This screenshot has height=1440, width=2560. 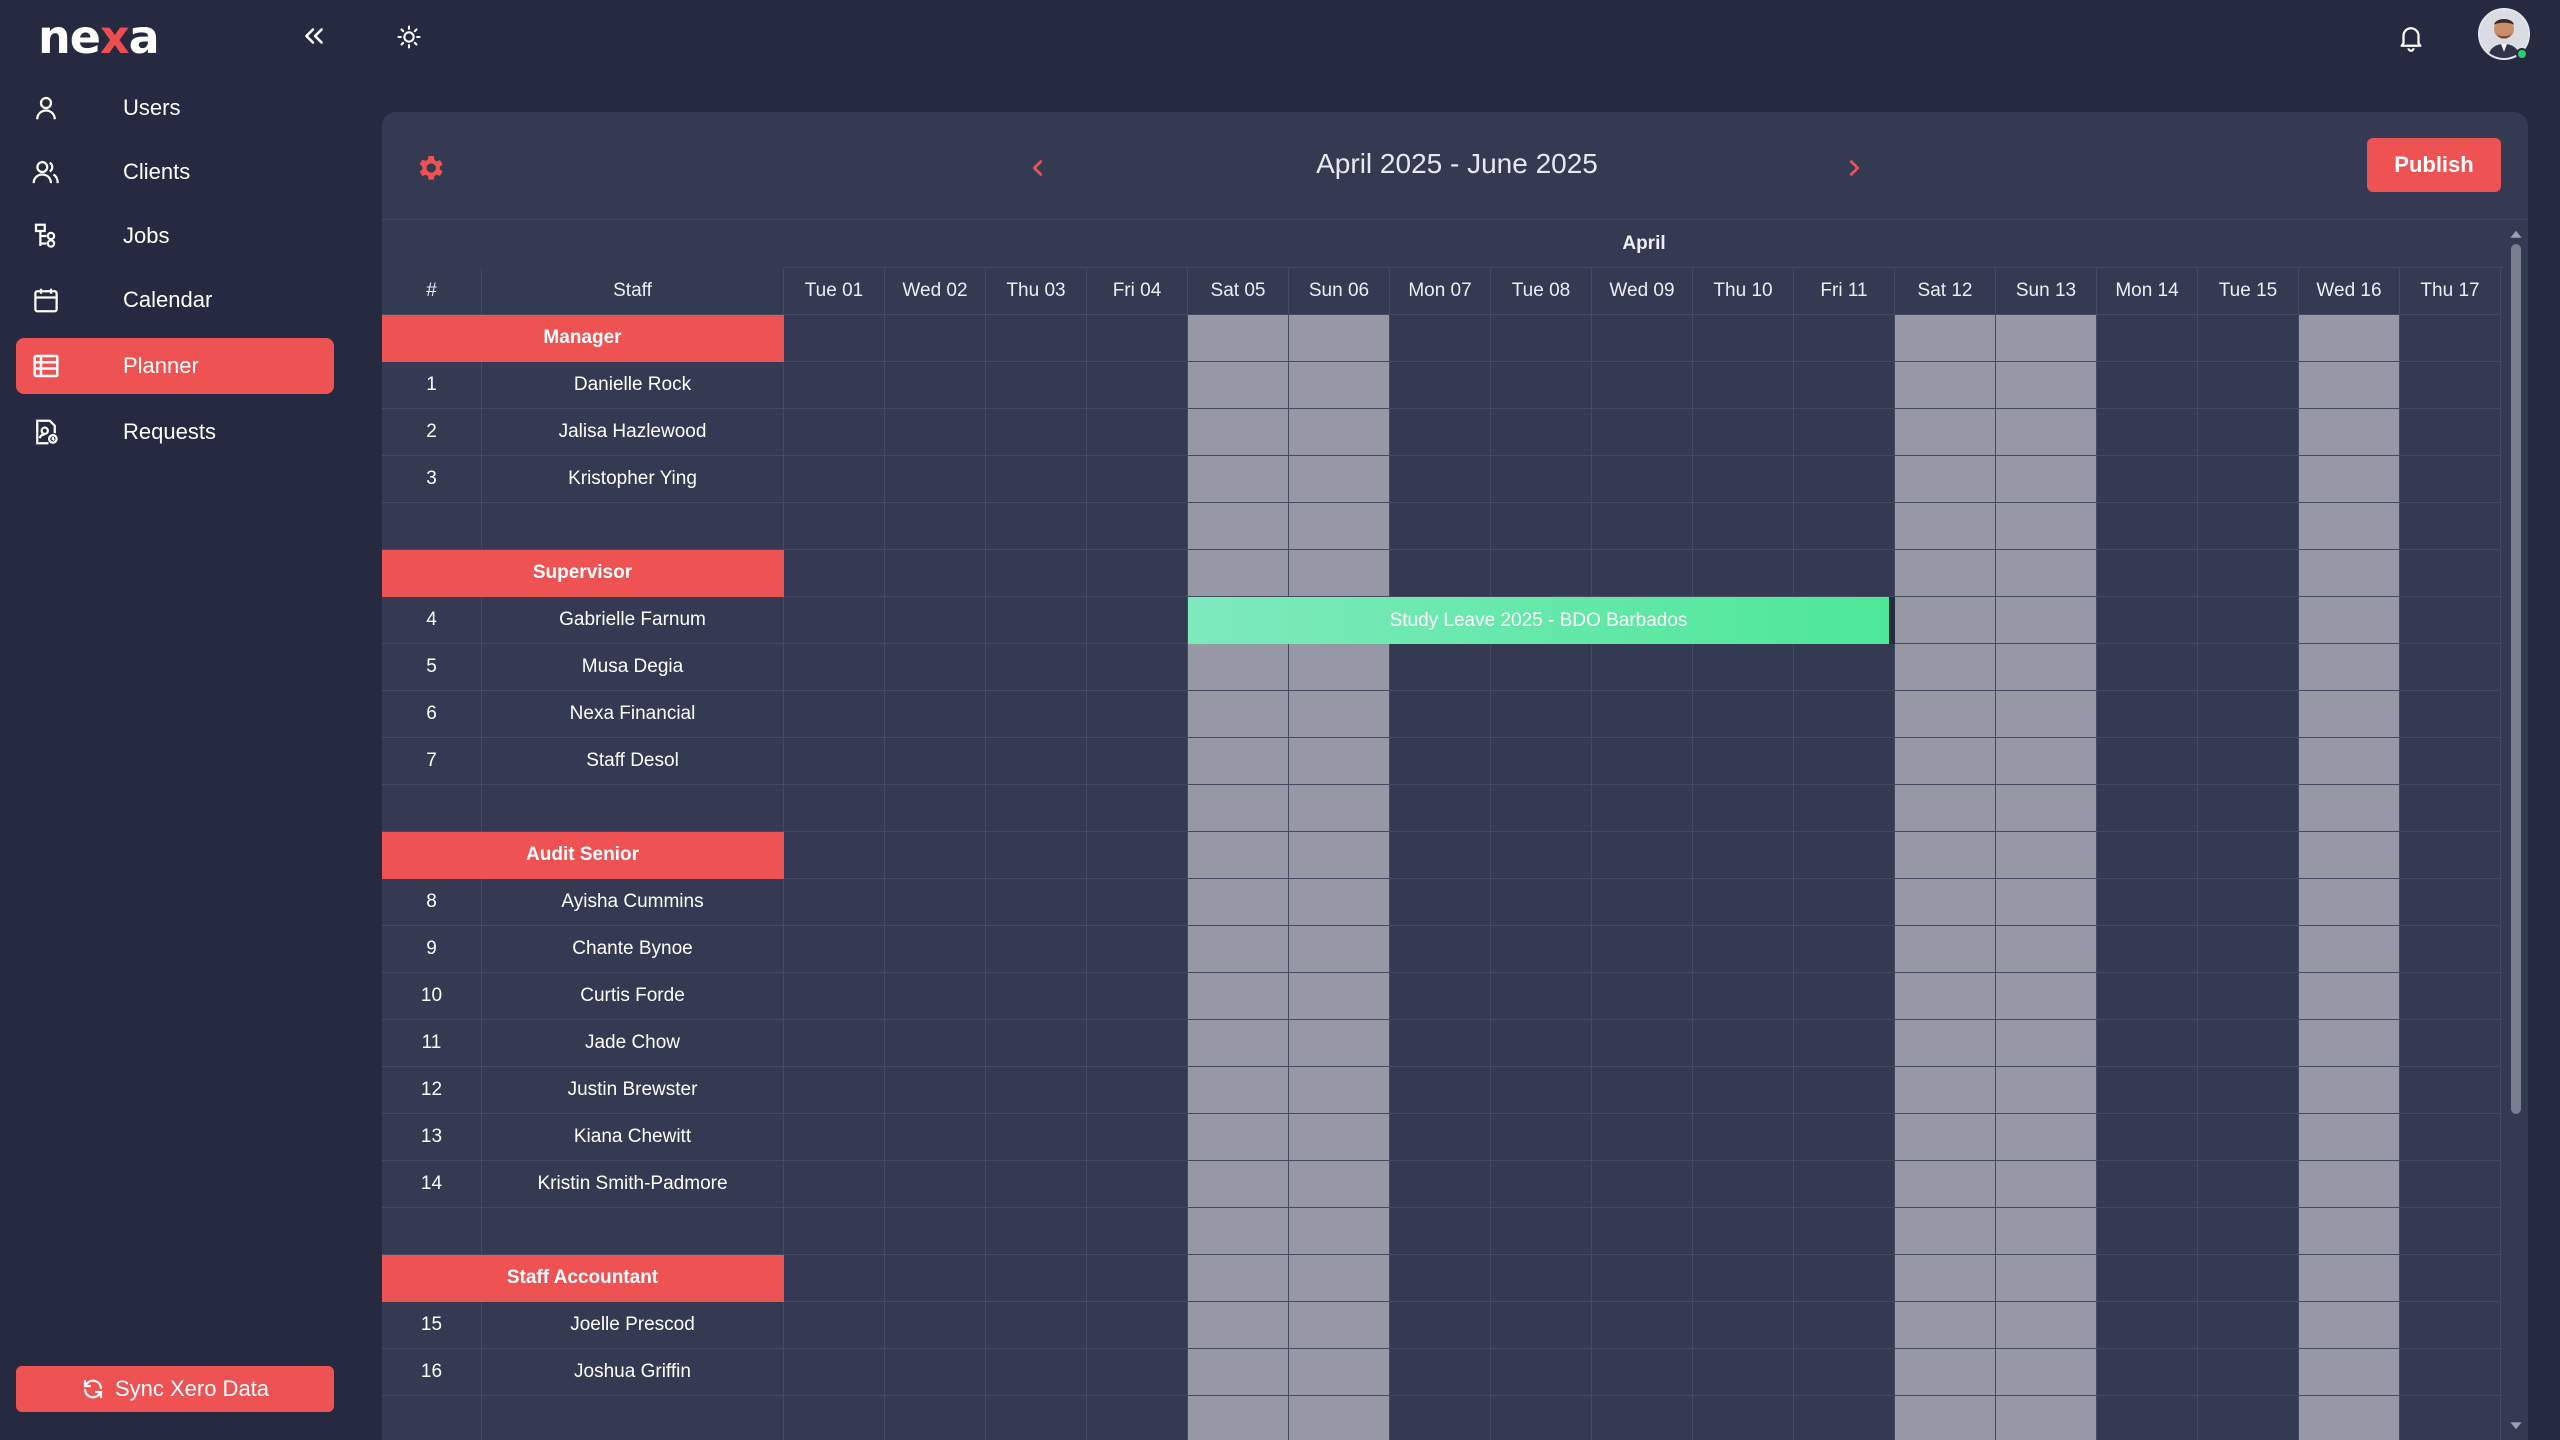 What do you see at coordinates (633, 1043) in the screenshot?
I see `staff-name: Jade Chow` at bounding box center [633, 1043].